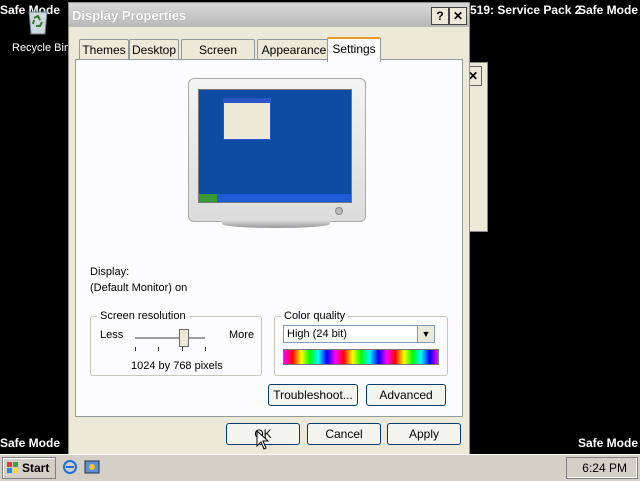 Image resolution: width=640 pixels, height=481 pixels. I want to click on clock: 6:24 PM, so click(604, 468).